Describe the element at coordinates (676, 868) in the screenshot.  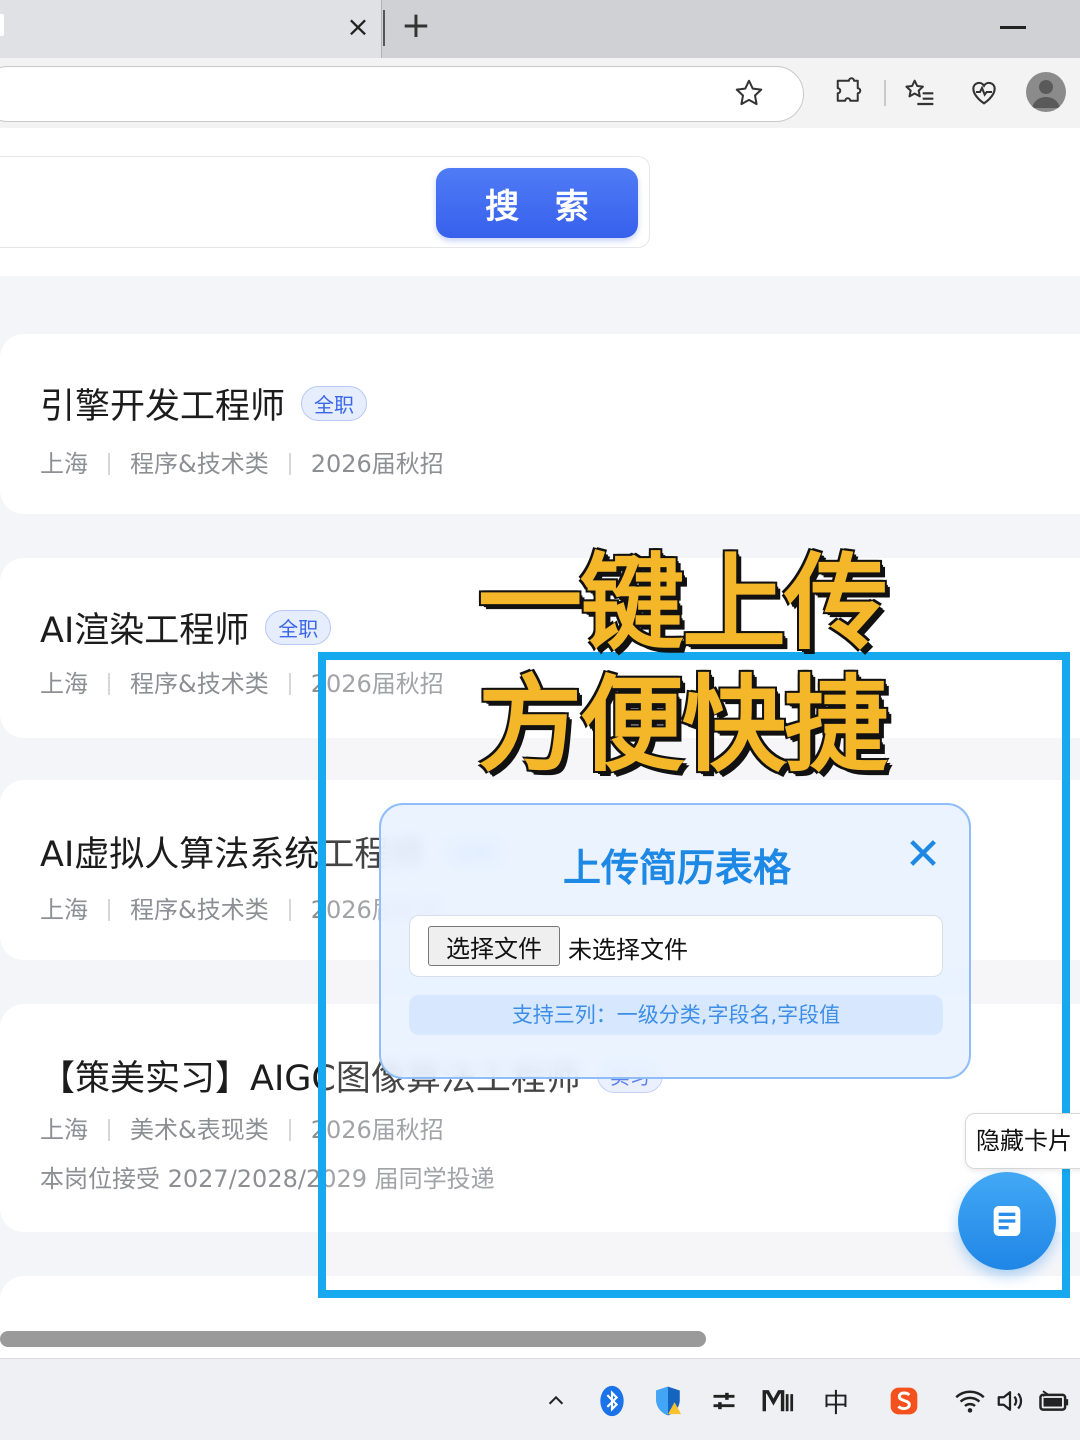
I see `modal-title: 上传简历表格` at that location.